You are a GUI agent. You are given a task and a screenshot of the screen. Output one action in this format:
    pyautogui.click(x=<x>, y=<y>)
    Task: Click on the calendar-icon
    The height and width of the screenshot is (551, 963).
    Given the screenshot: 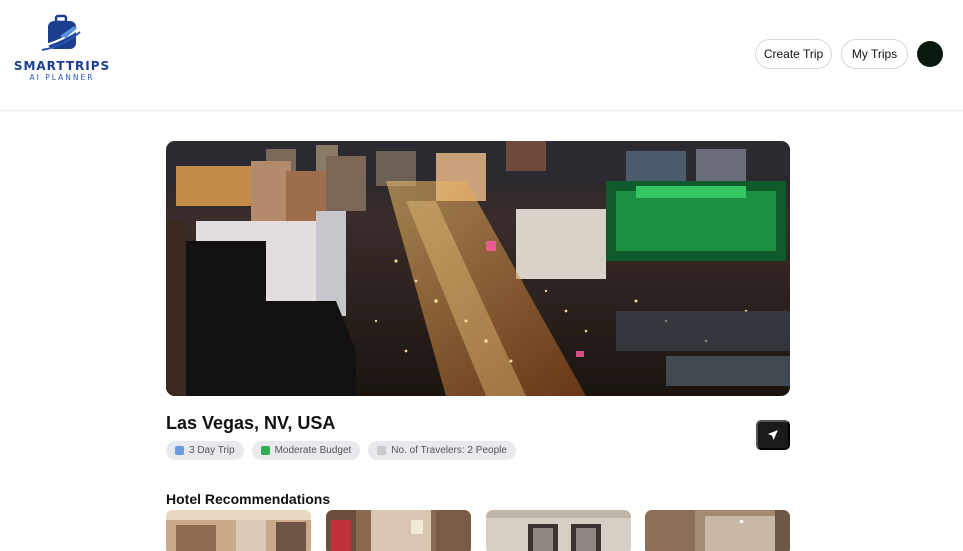 What is the action you would take?
    pyautogui.click(x=179, y=450)
    